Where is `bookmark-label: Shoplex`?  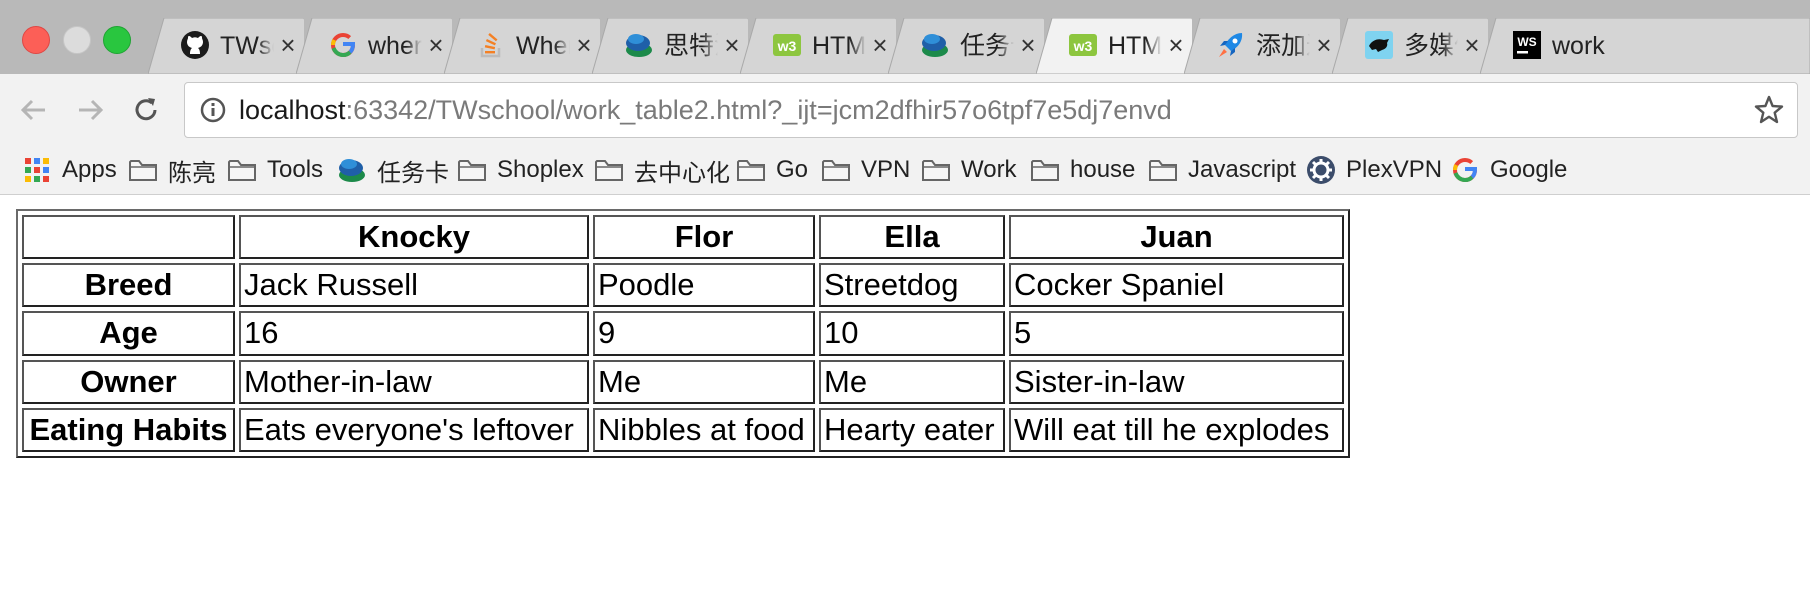 bookmark-label: Shoplex is located at coordinates (540, 169).